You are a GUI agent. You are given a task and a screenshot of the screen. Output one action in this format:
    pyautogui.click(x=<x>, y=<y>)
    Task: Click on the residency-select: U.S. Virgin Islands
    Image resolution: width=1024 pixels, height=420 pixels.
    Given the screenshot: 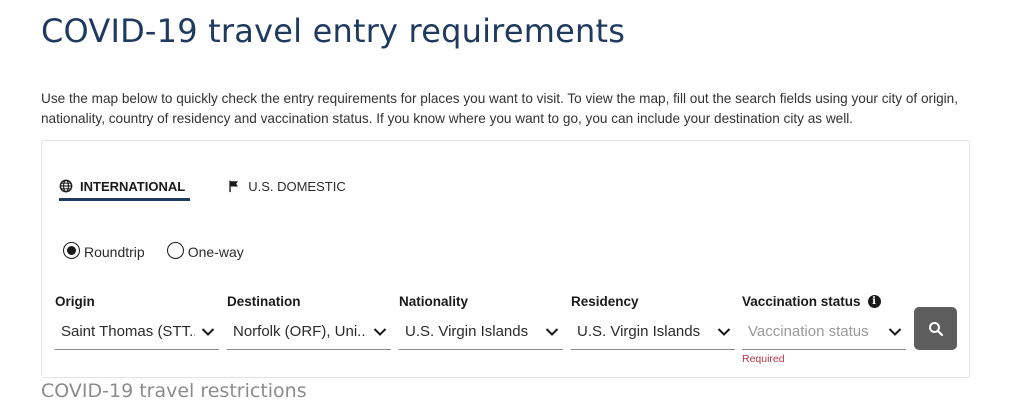 What is the action you would take?
    pyautogui.click(x=653, y=332)
    